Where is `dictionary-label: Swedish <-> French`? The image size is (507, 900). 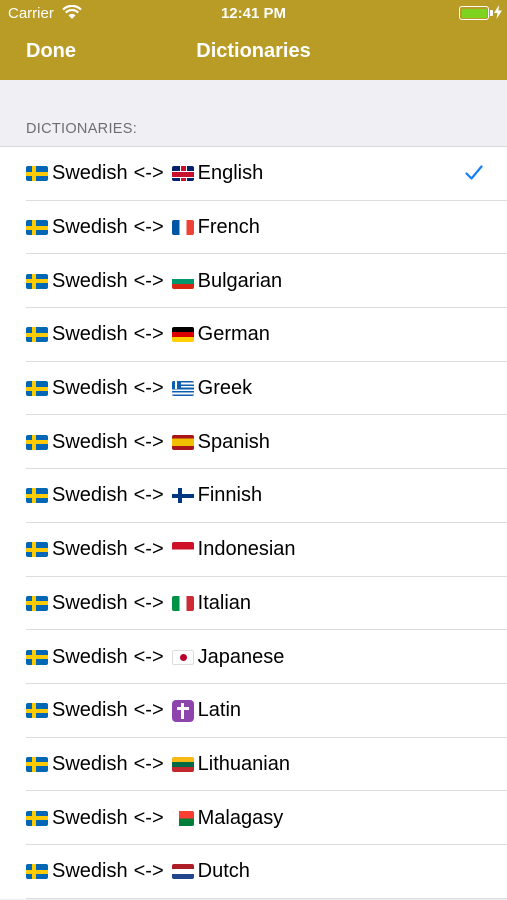 dictionary-label: Swedish <-> French is located at coordinates (143, 228).